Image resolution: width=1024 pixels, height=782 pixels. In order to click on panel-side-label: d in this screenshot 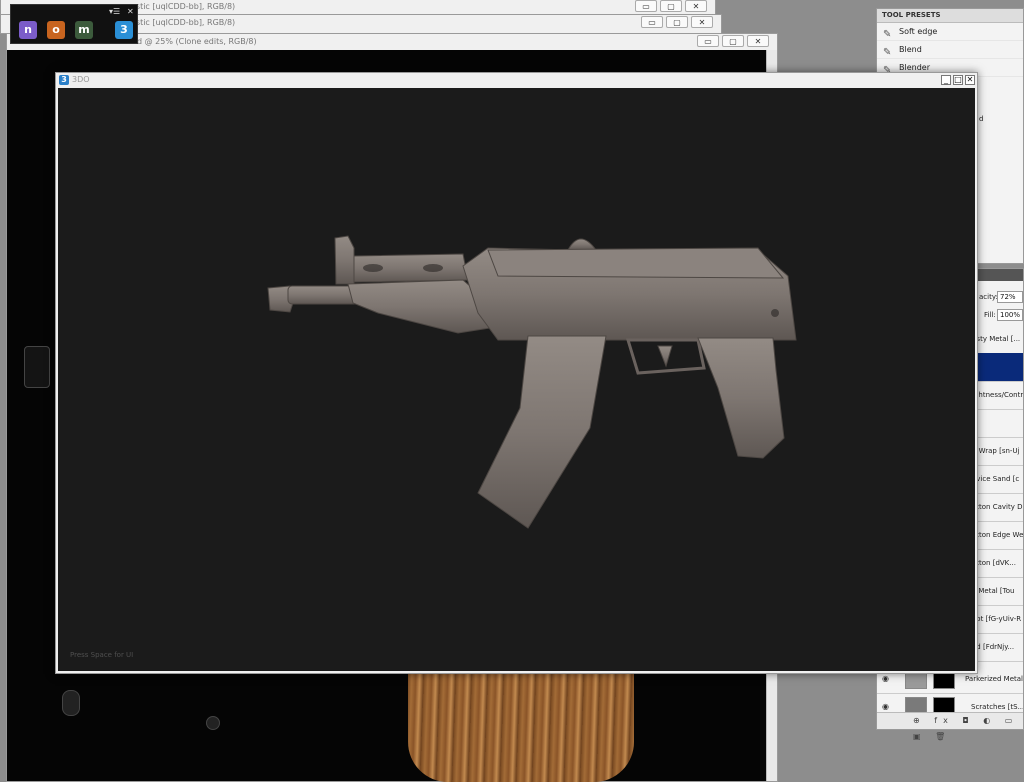, I will do `click(981, 119)`.